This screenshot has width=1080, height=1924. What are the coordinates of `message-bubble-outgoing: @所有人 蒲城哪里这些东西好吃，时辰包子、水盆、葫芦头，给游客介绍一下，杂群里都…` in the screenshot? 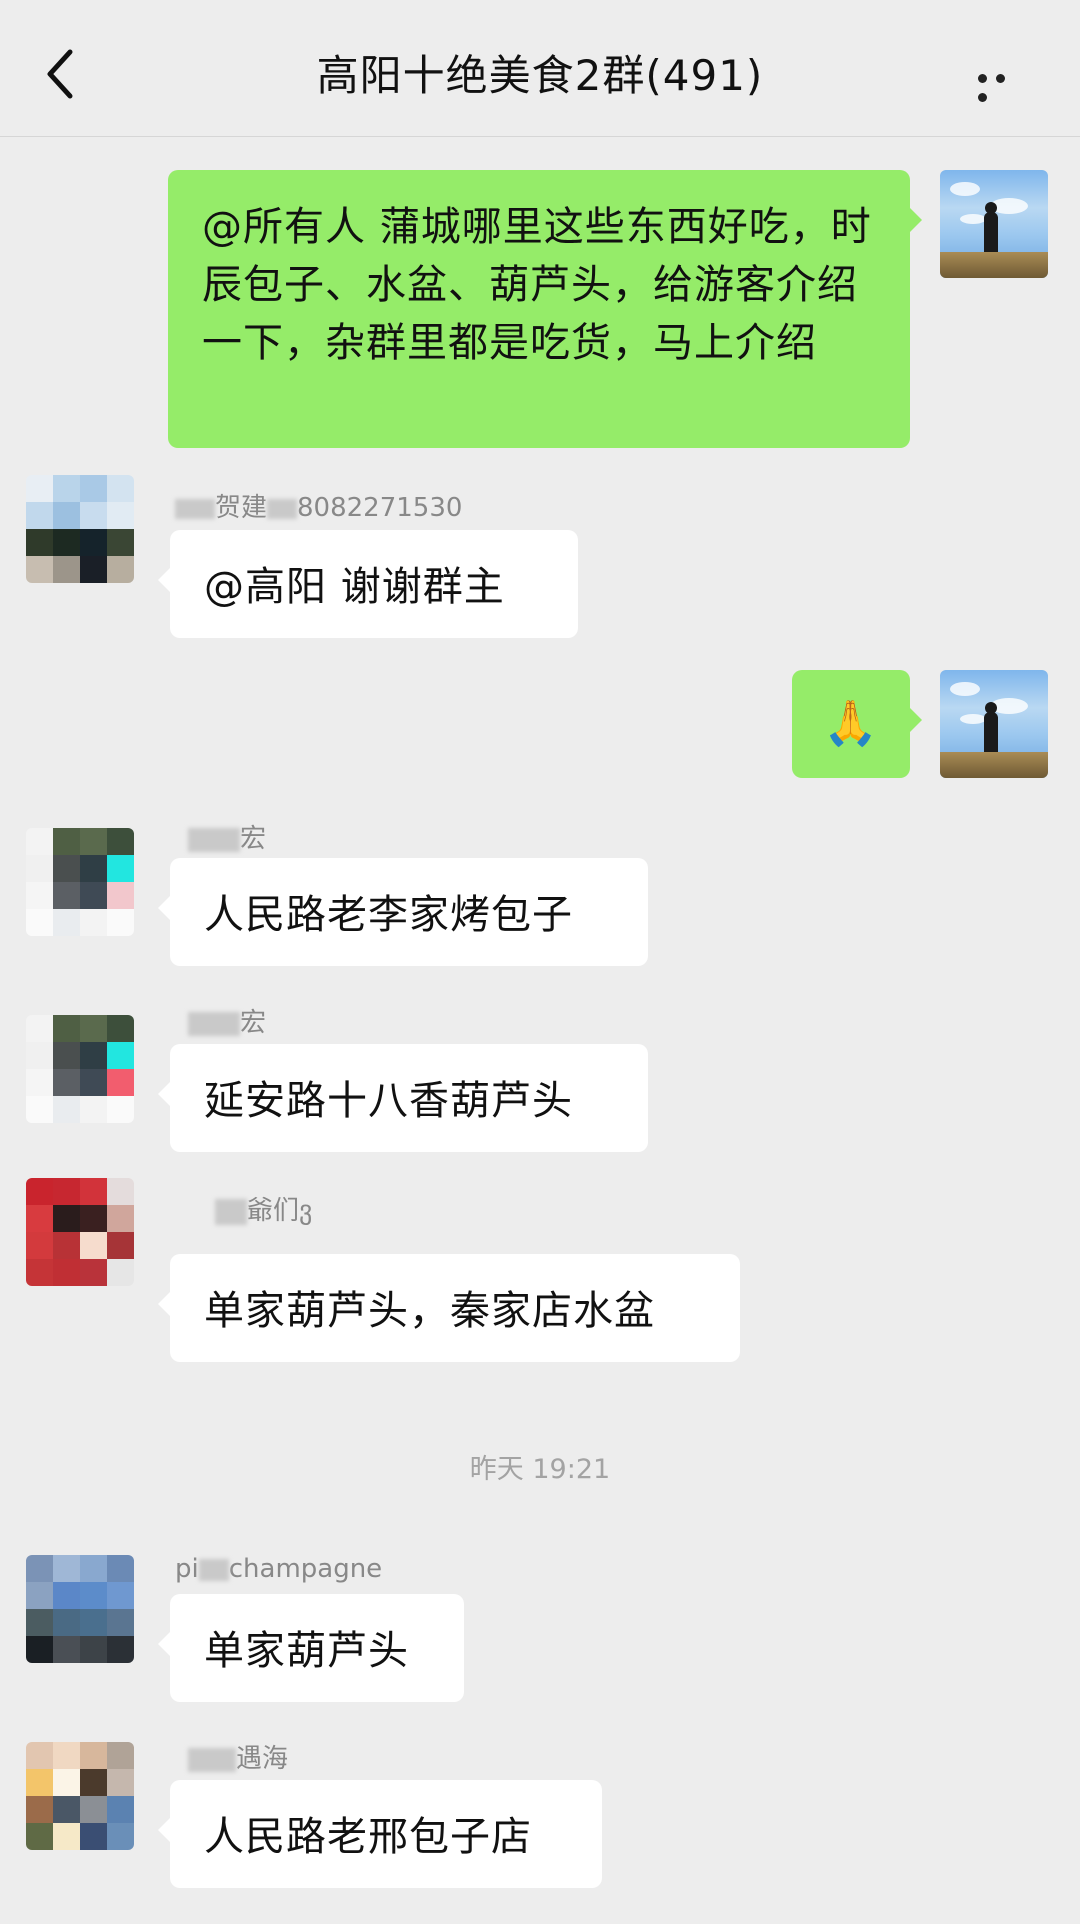 It's located at (545, 309).